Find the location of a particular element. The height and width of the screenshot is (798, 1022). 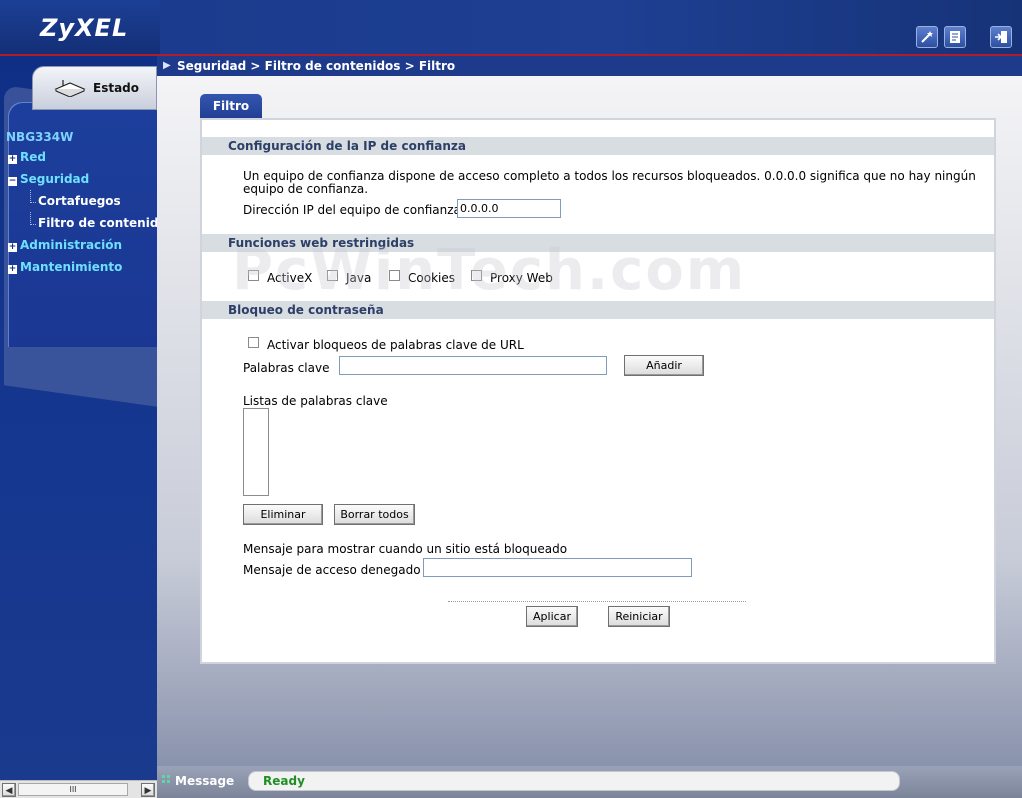

status-message: Ready is located at coordinates (574, 781).